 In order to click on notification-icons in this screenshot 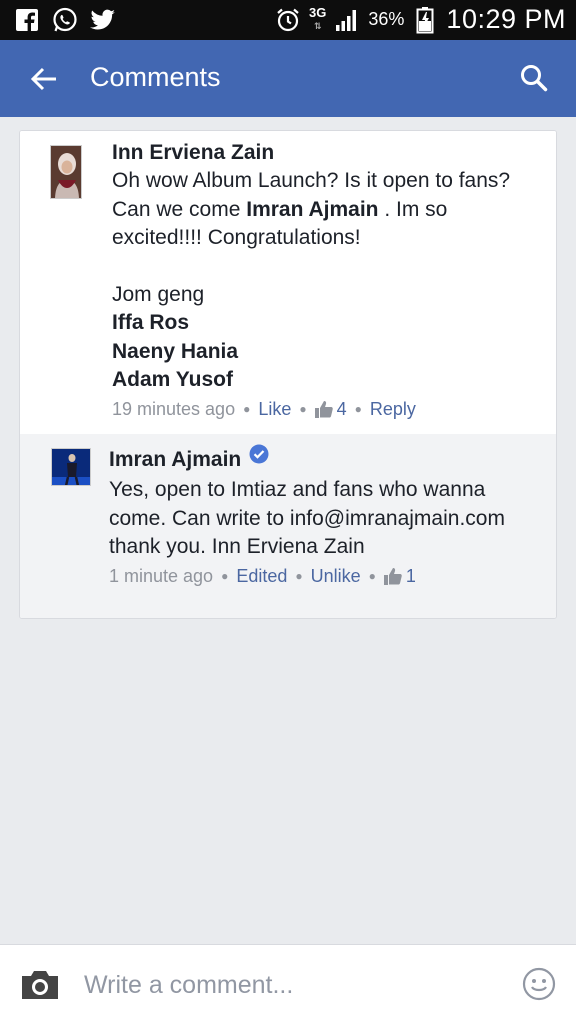, I will do `click(65, 20)`.